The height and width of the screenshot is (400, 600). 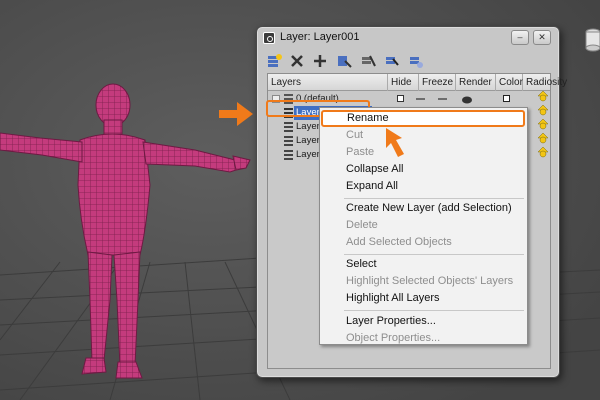 I want to click on menu-item-delete: Delete, so click(x=423, y=225).